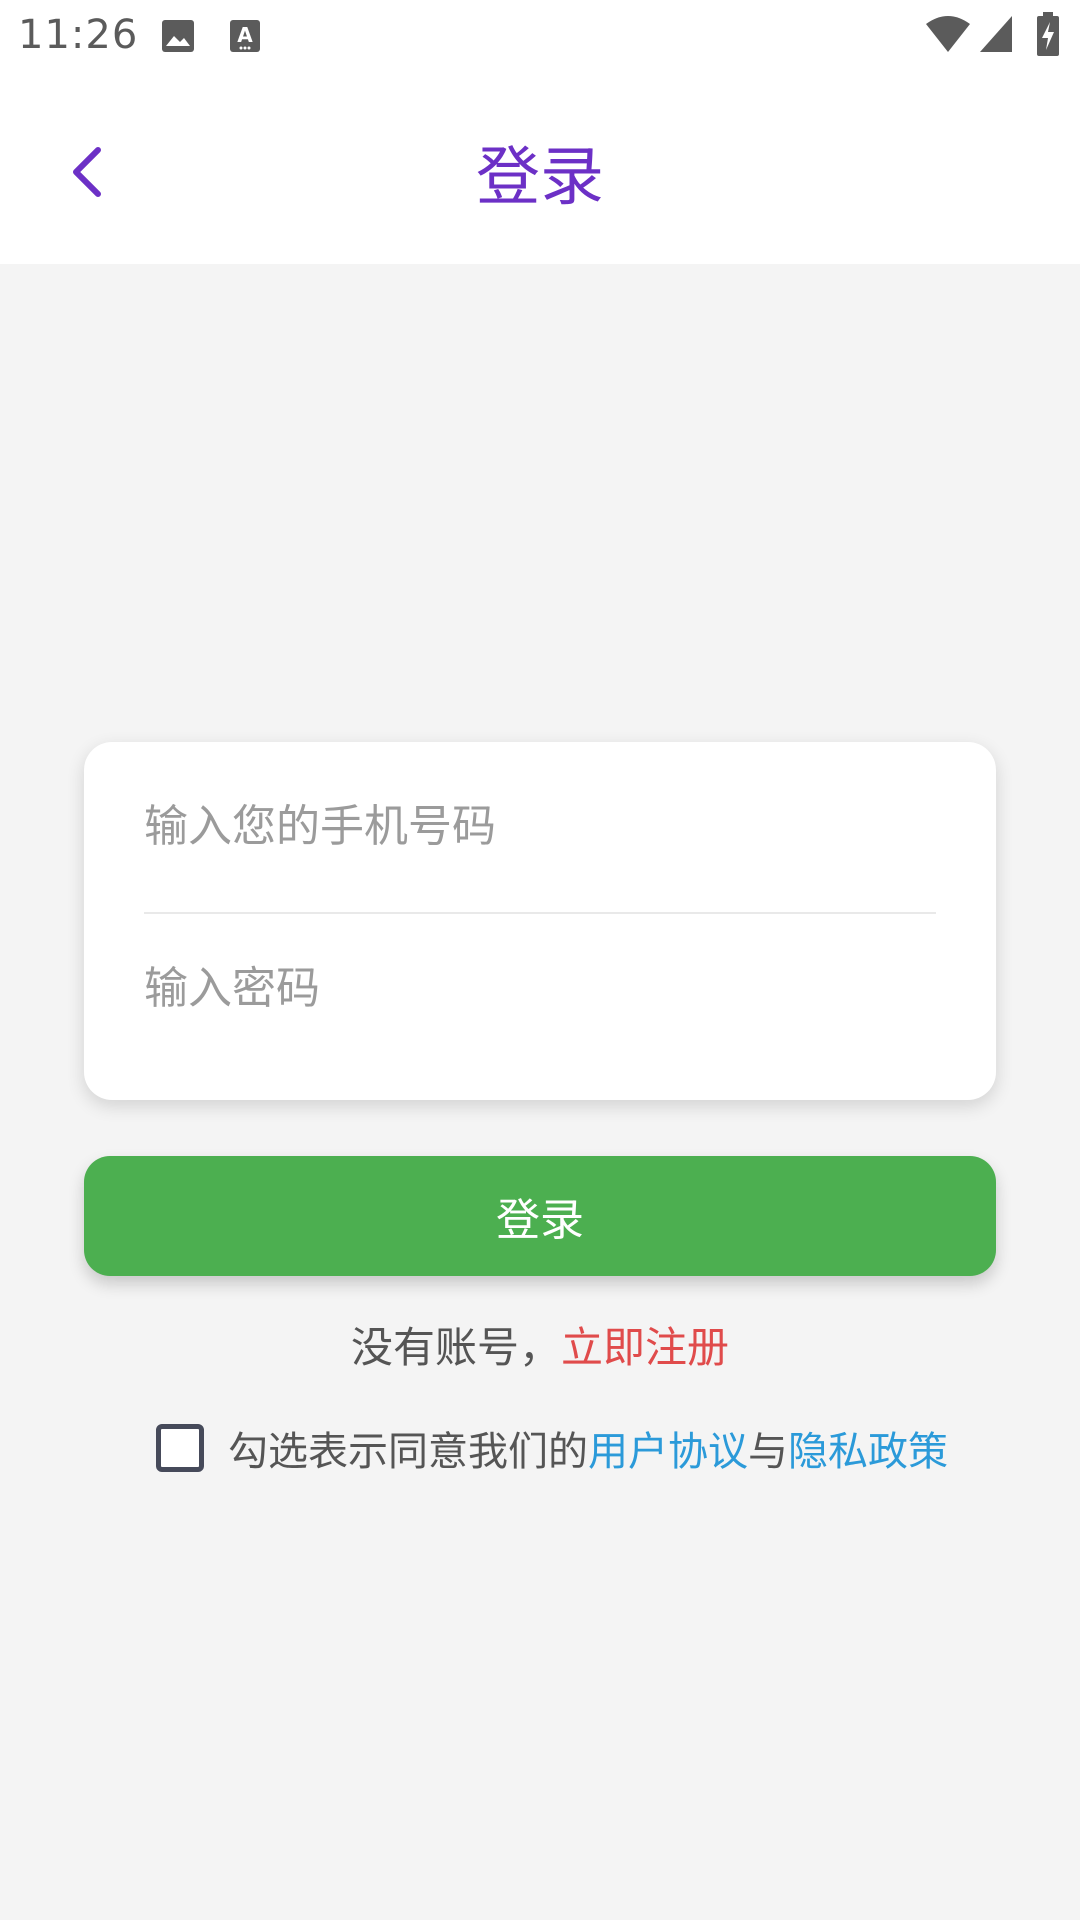  Describe the element at coordinates (768, 1452) in the screenshot. I see `agreement-conjunction: 与` at that location.